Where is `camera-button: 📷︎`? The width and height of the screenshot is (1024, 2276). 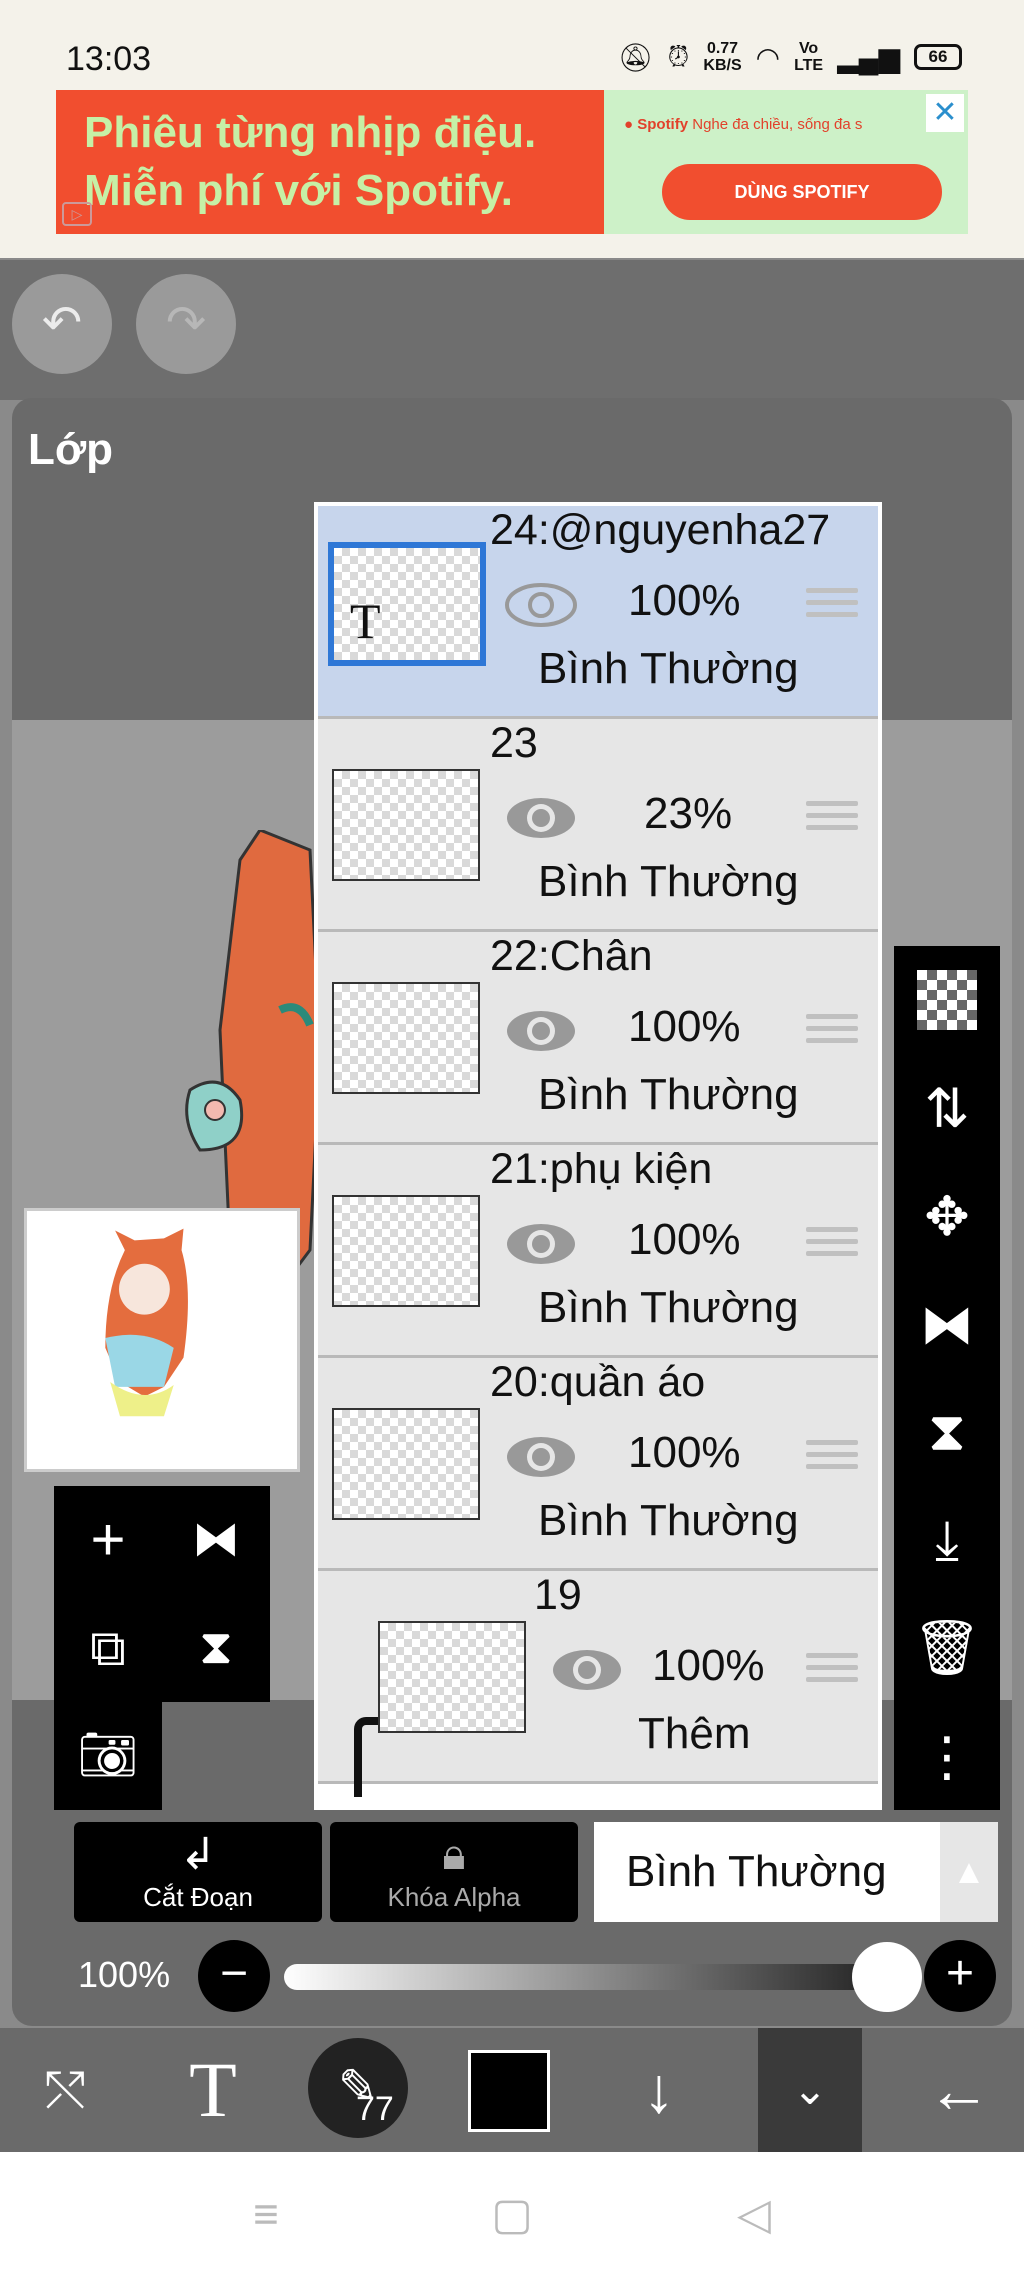 camera-button: 📷︎ is located at coordinates (108, 1756).